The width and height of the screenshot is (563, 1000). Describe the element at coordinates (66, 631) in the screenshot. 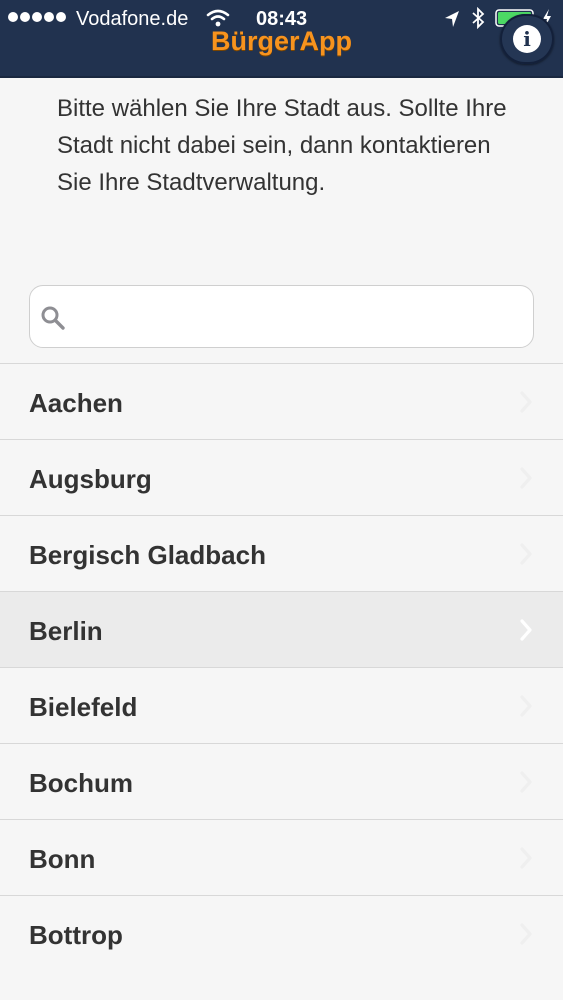

I see `city-name: Berlin` at that location.